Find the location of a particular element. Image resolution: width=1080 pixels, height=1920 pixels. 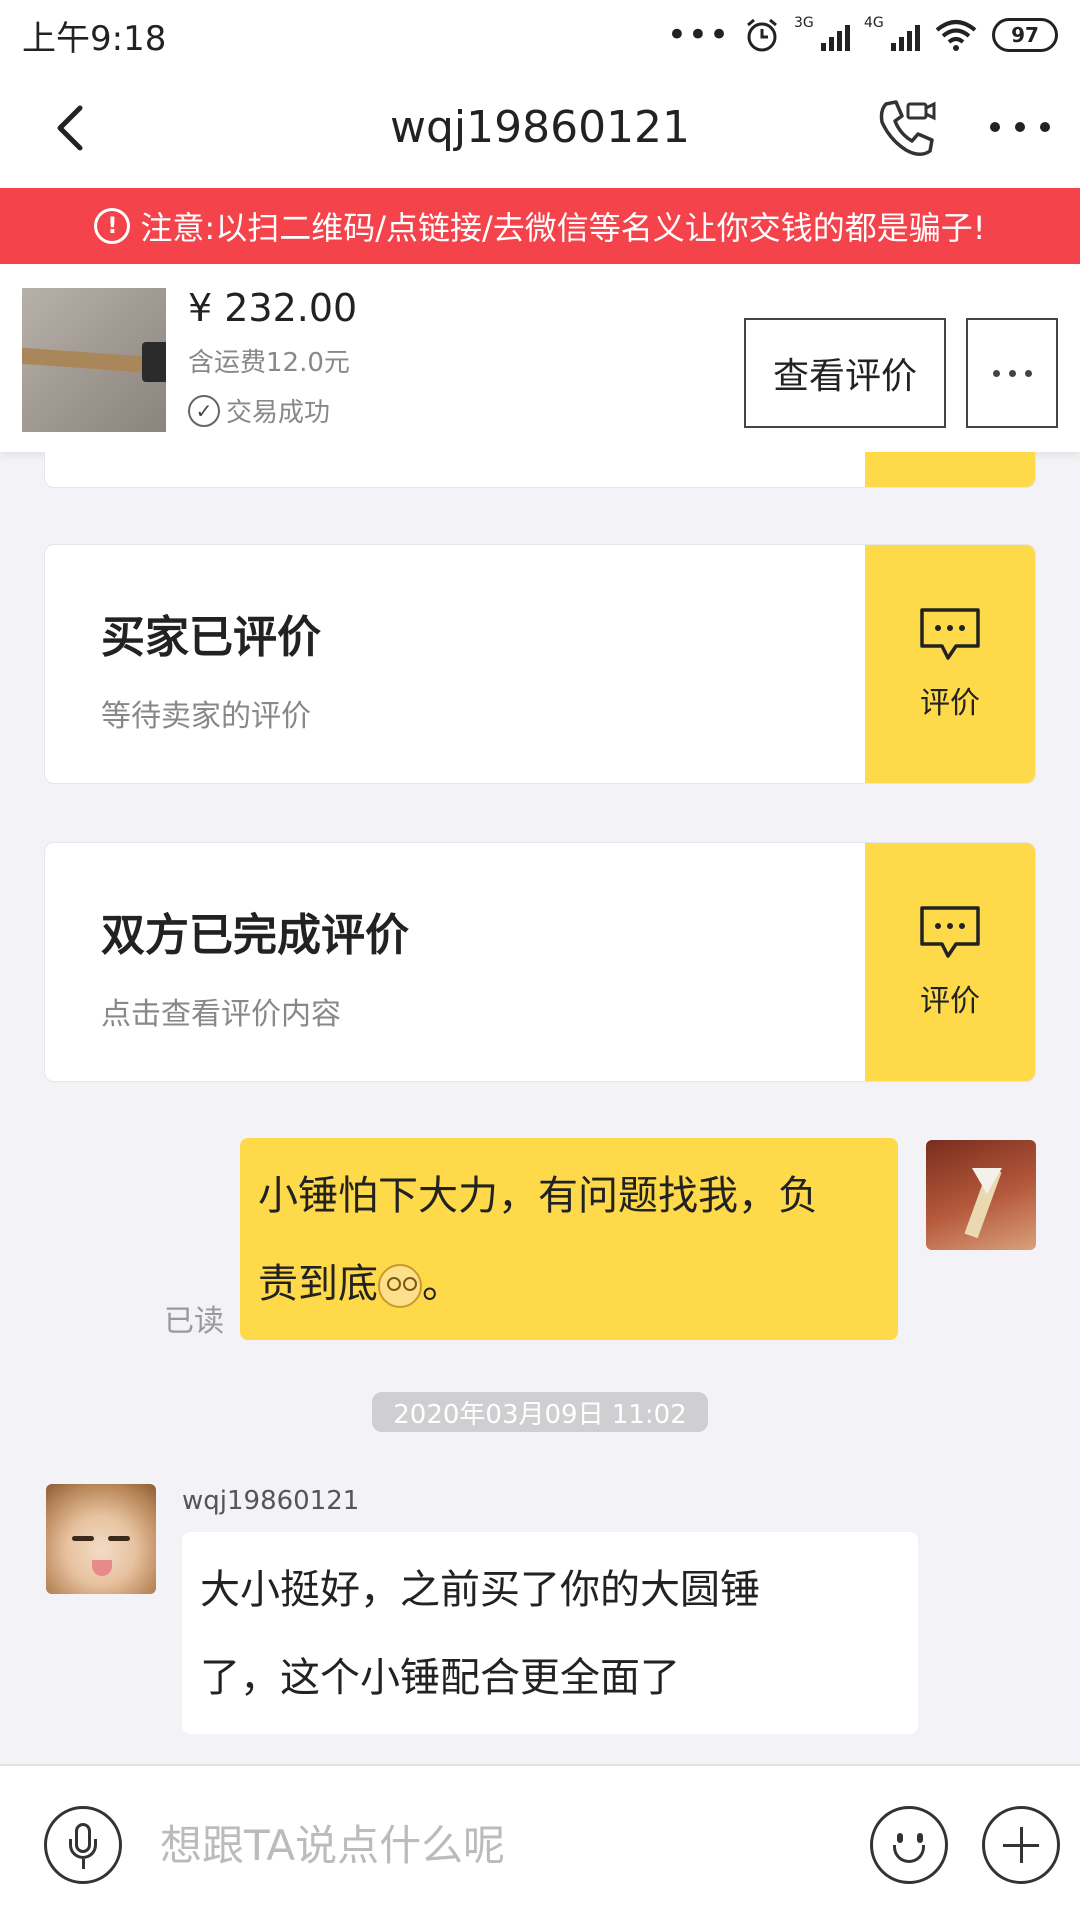

fraud-warning-banner: ! 注意:以扫二维码/点链接/去微信等名义让你交钱的都是骗子! is located at coordinates (540, 226).